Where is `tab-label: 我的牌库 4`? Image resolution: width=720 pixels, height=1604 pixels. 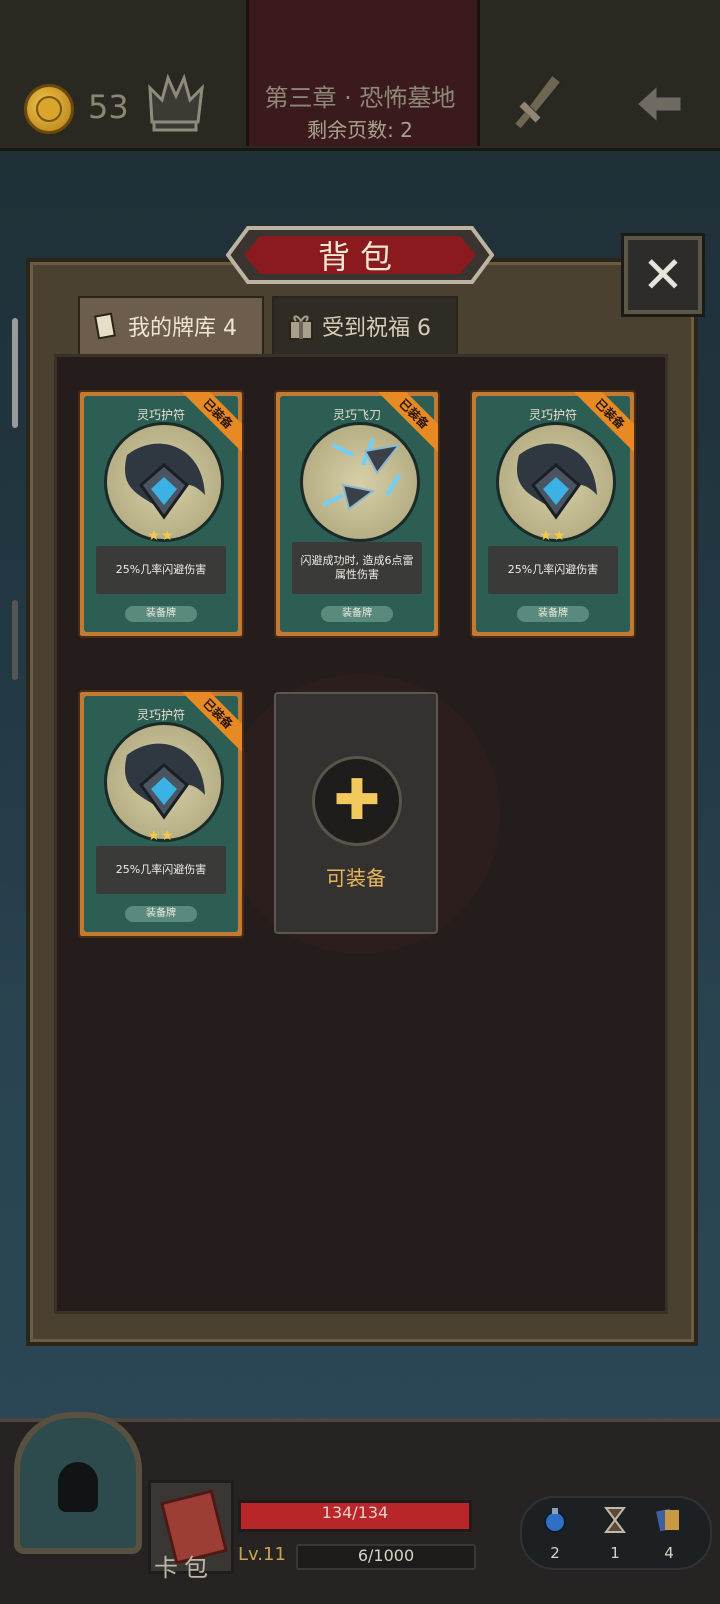 tab-label: 我的牌库 4 is located at coordinates (182, 328).